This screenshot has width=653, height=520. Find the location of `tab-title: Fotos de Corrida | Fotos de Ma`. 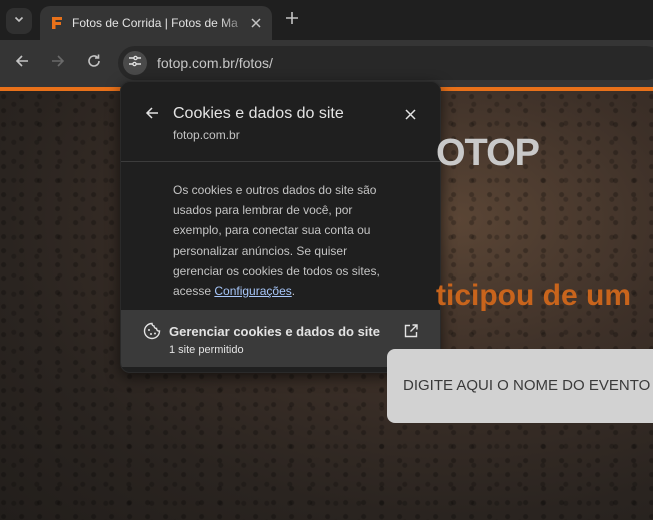

tab-title: Fotos de Corrida | Fotos de Ma is located at coordinates (155, 23).